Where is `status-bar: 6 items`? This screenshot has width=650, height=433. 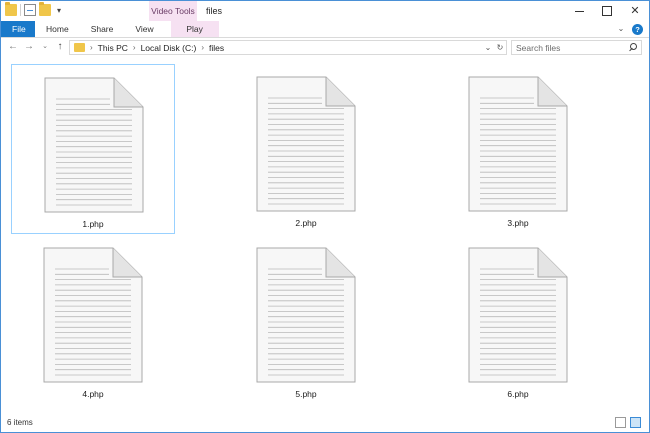 status-bar: 6 items is located at coordinates (325, 423).